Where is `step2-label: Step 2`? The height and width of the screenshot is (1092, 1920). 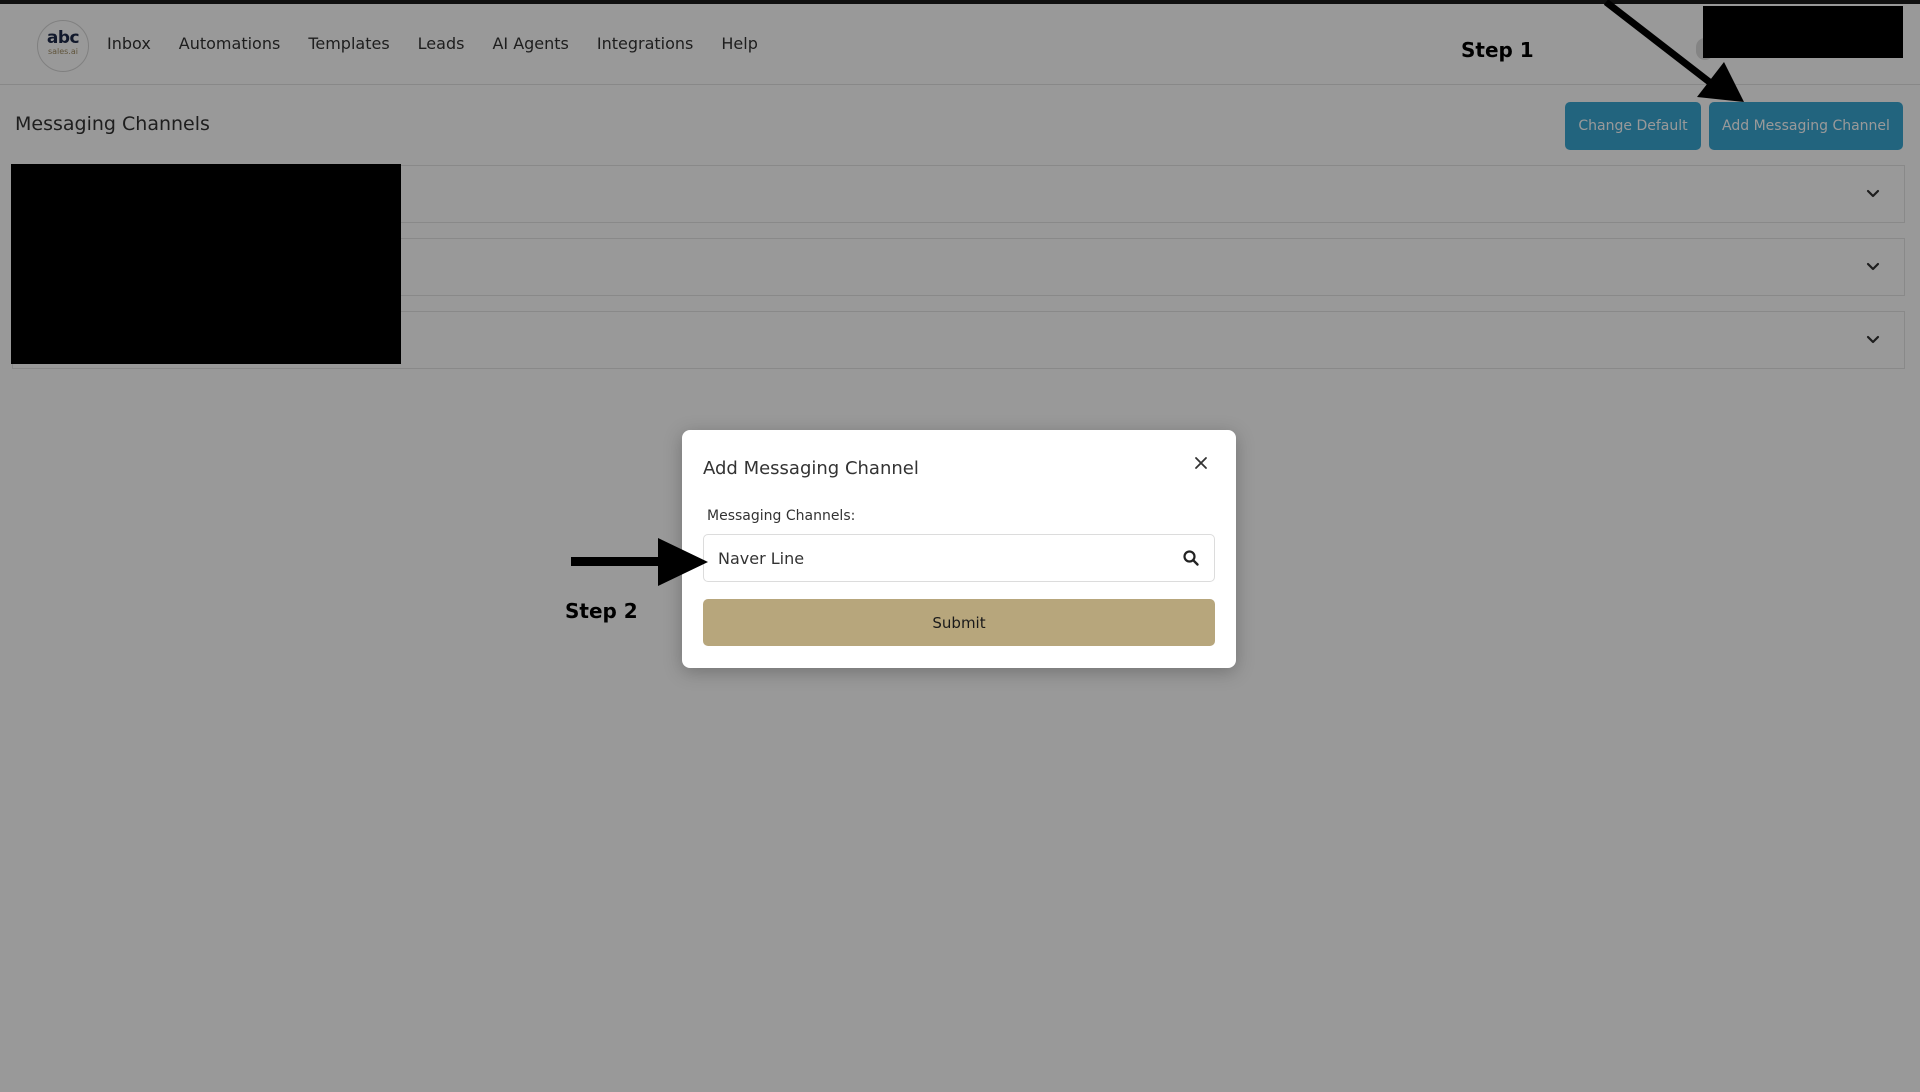 step2-label: Step 2 is located at coordinates (601, 611).